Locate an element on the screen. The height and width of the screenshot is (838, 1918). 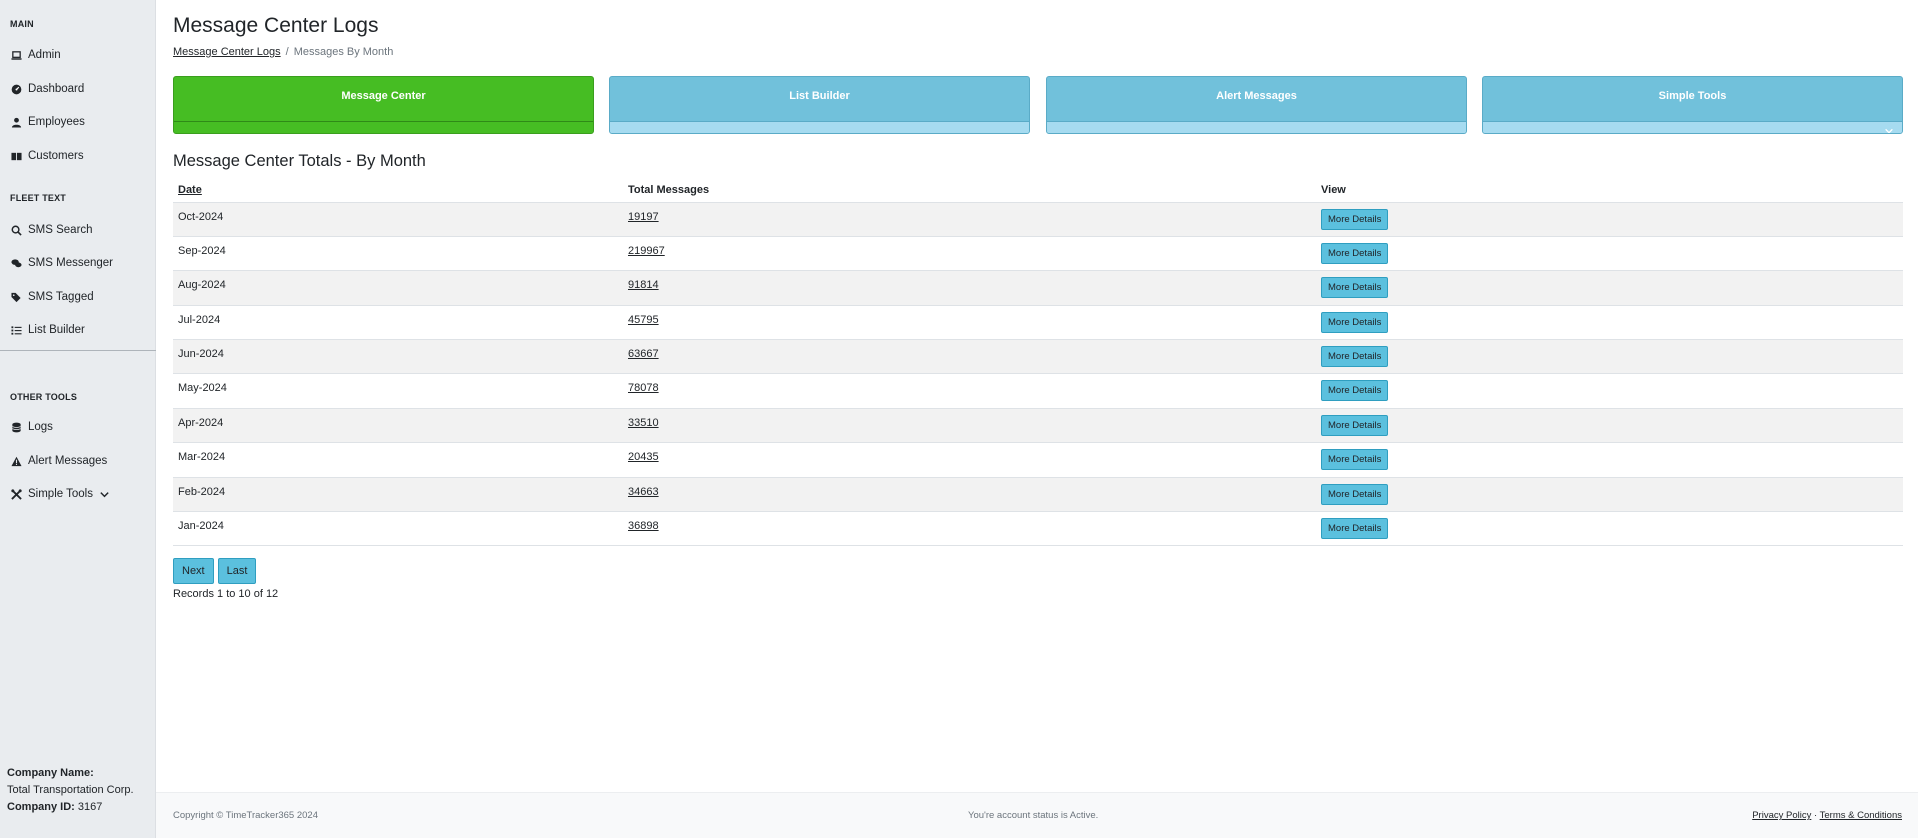
total-messages-link: 33510 is located at coordinates (643, 423).